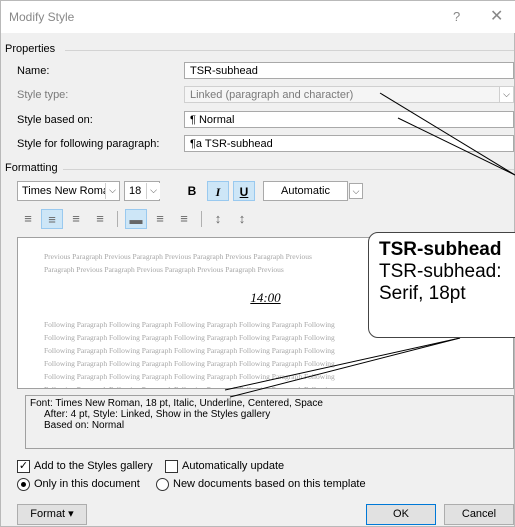 This screenshot has height=527, width=515. What do you see at coordinates (440, 271) in the screenshot?
I see `callout-line: TSR-subhead:` at bounding box center [440, 271].